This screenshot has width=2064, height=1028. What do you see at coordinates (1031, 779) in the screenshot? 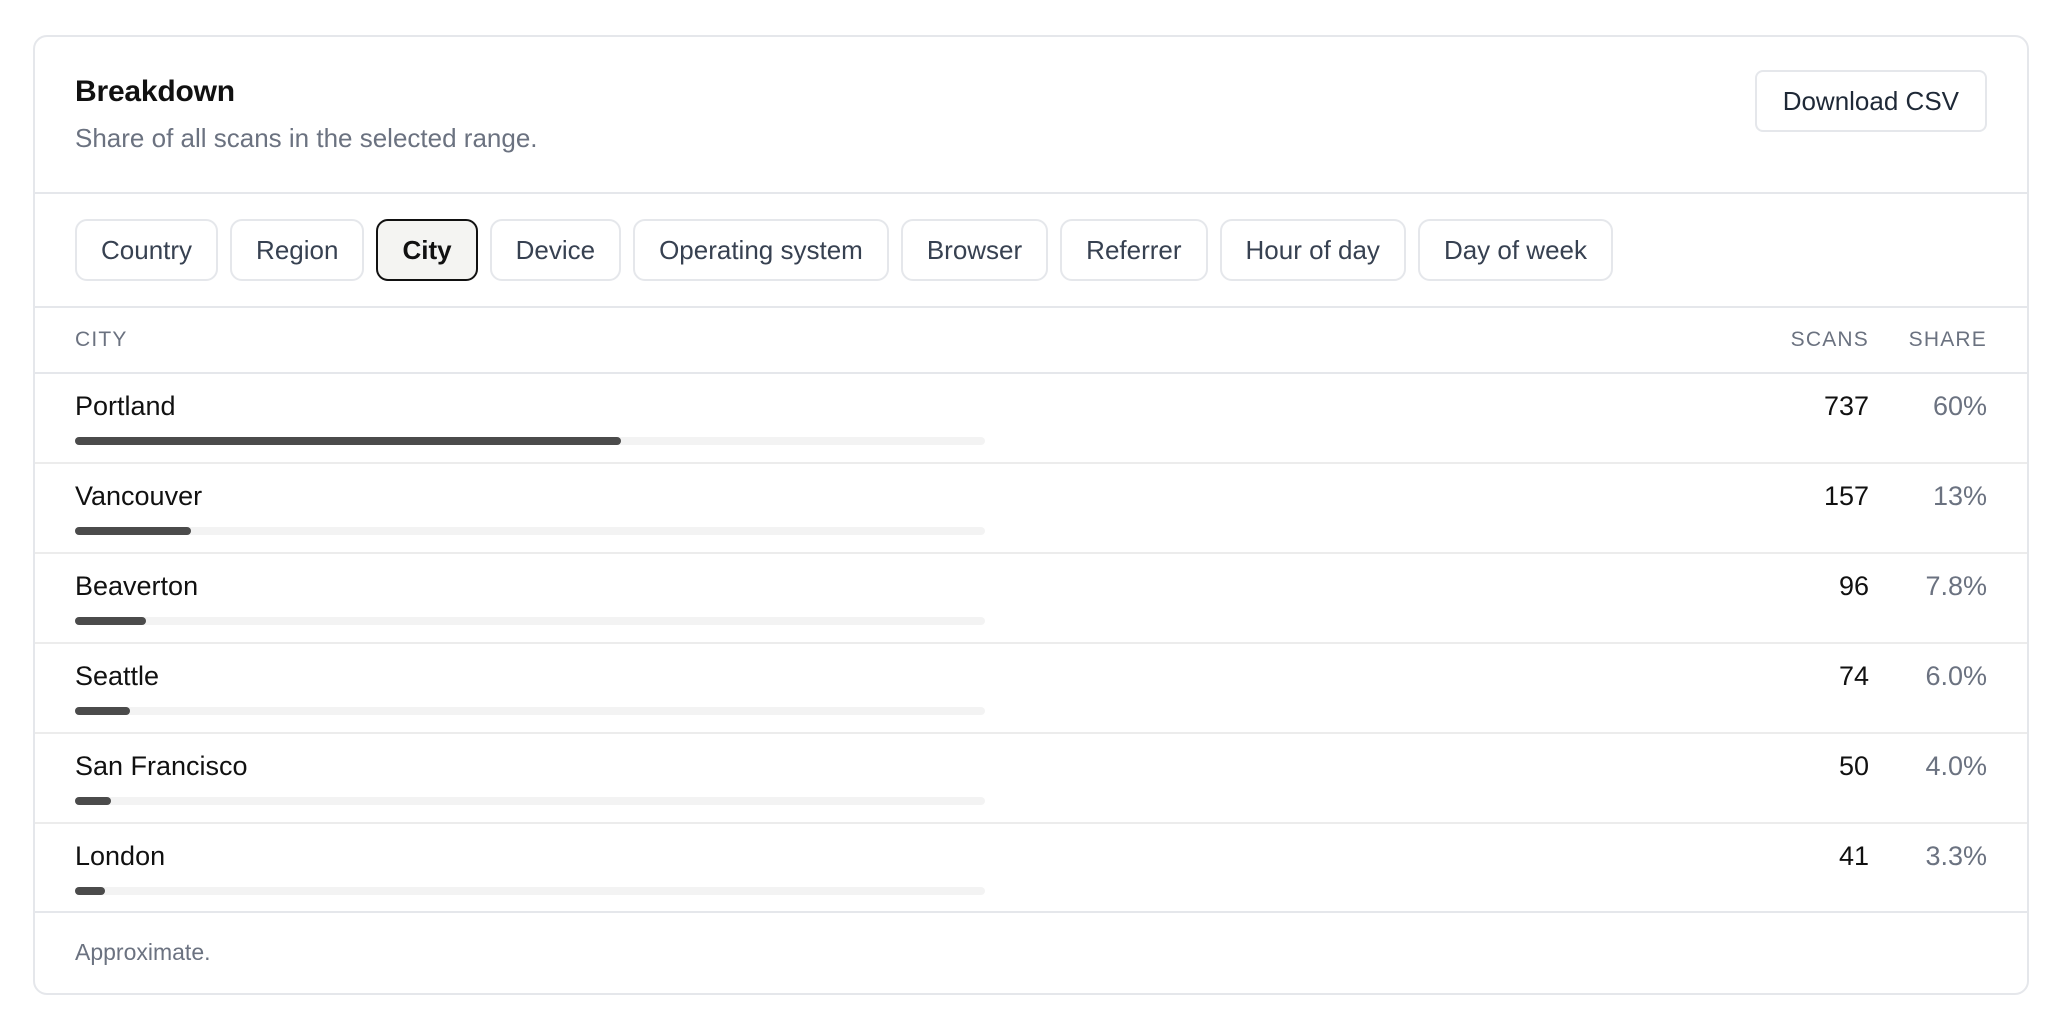
I see `table-row: San Francisco 50 4.0%` at bounding box center [1031, 779].